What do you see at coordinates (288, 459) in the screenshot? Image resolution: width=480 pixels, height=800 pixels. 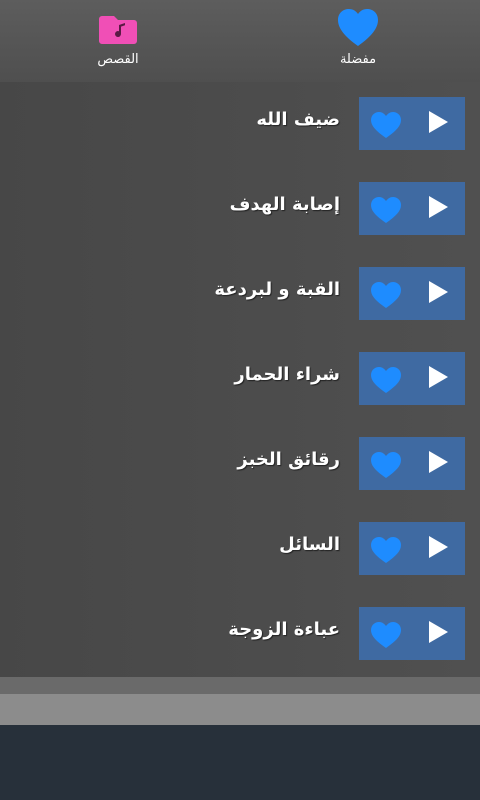 I see `story-title: رقائق الخبز` at bounding box center [288, 459].